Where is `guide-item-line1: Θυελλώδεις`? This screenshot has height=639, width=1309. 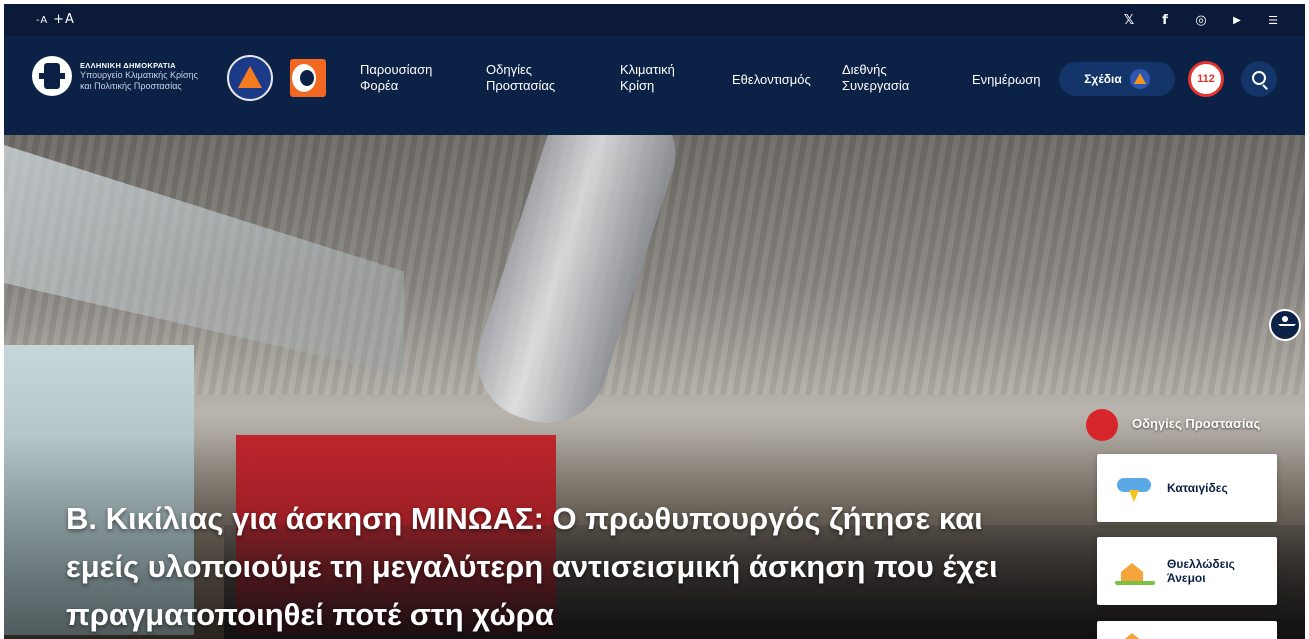 guide-item-line1: Θυελλώδεις is located at coordinates (1201, 564).